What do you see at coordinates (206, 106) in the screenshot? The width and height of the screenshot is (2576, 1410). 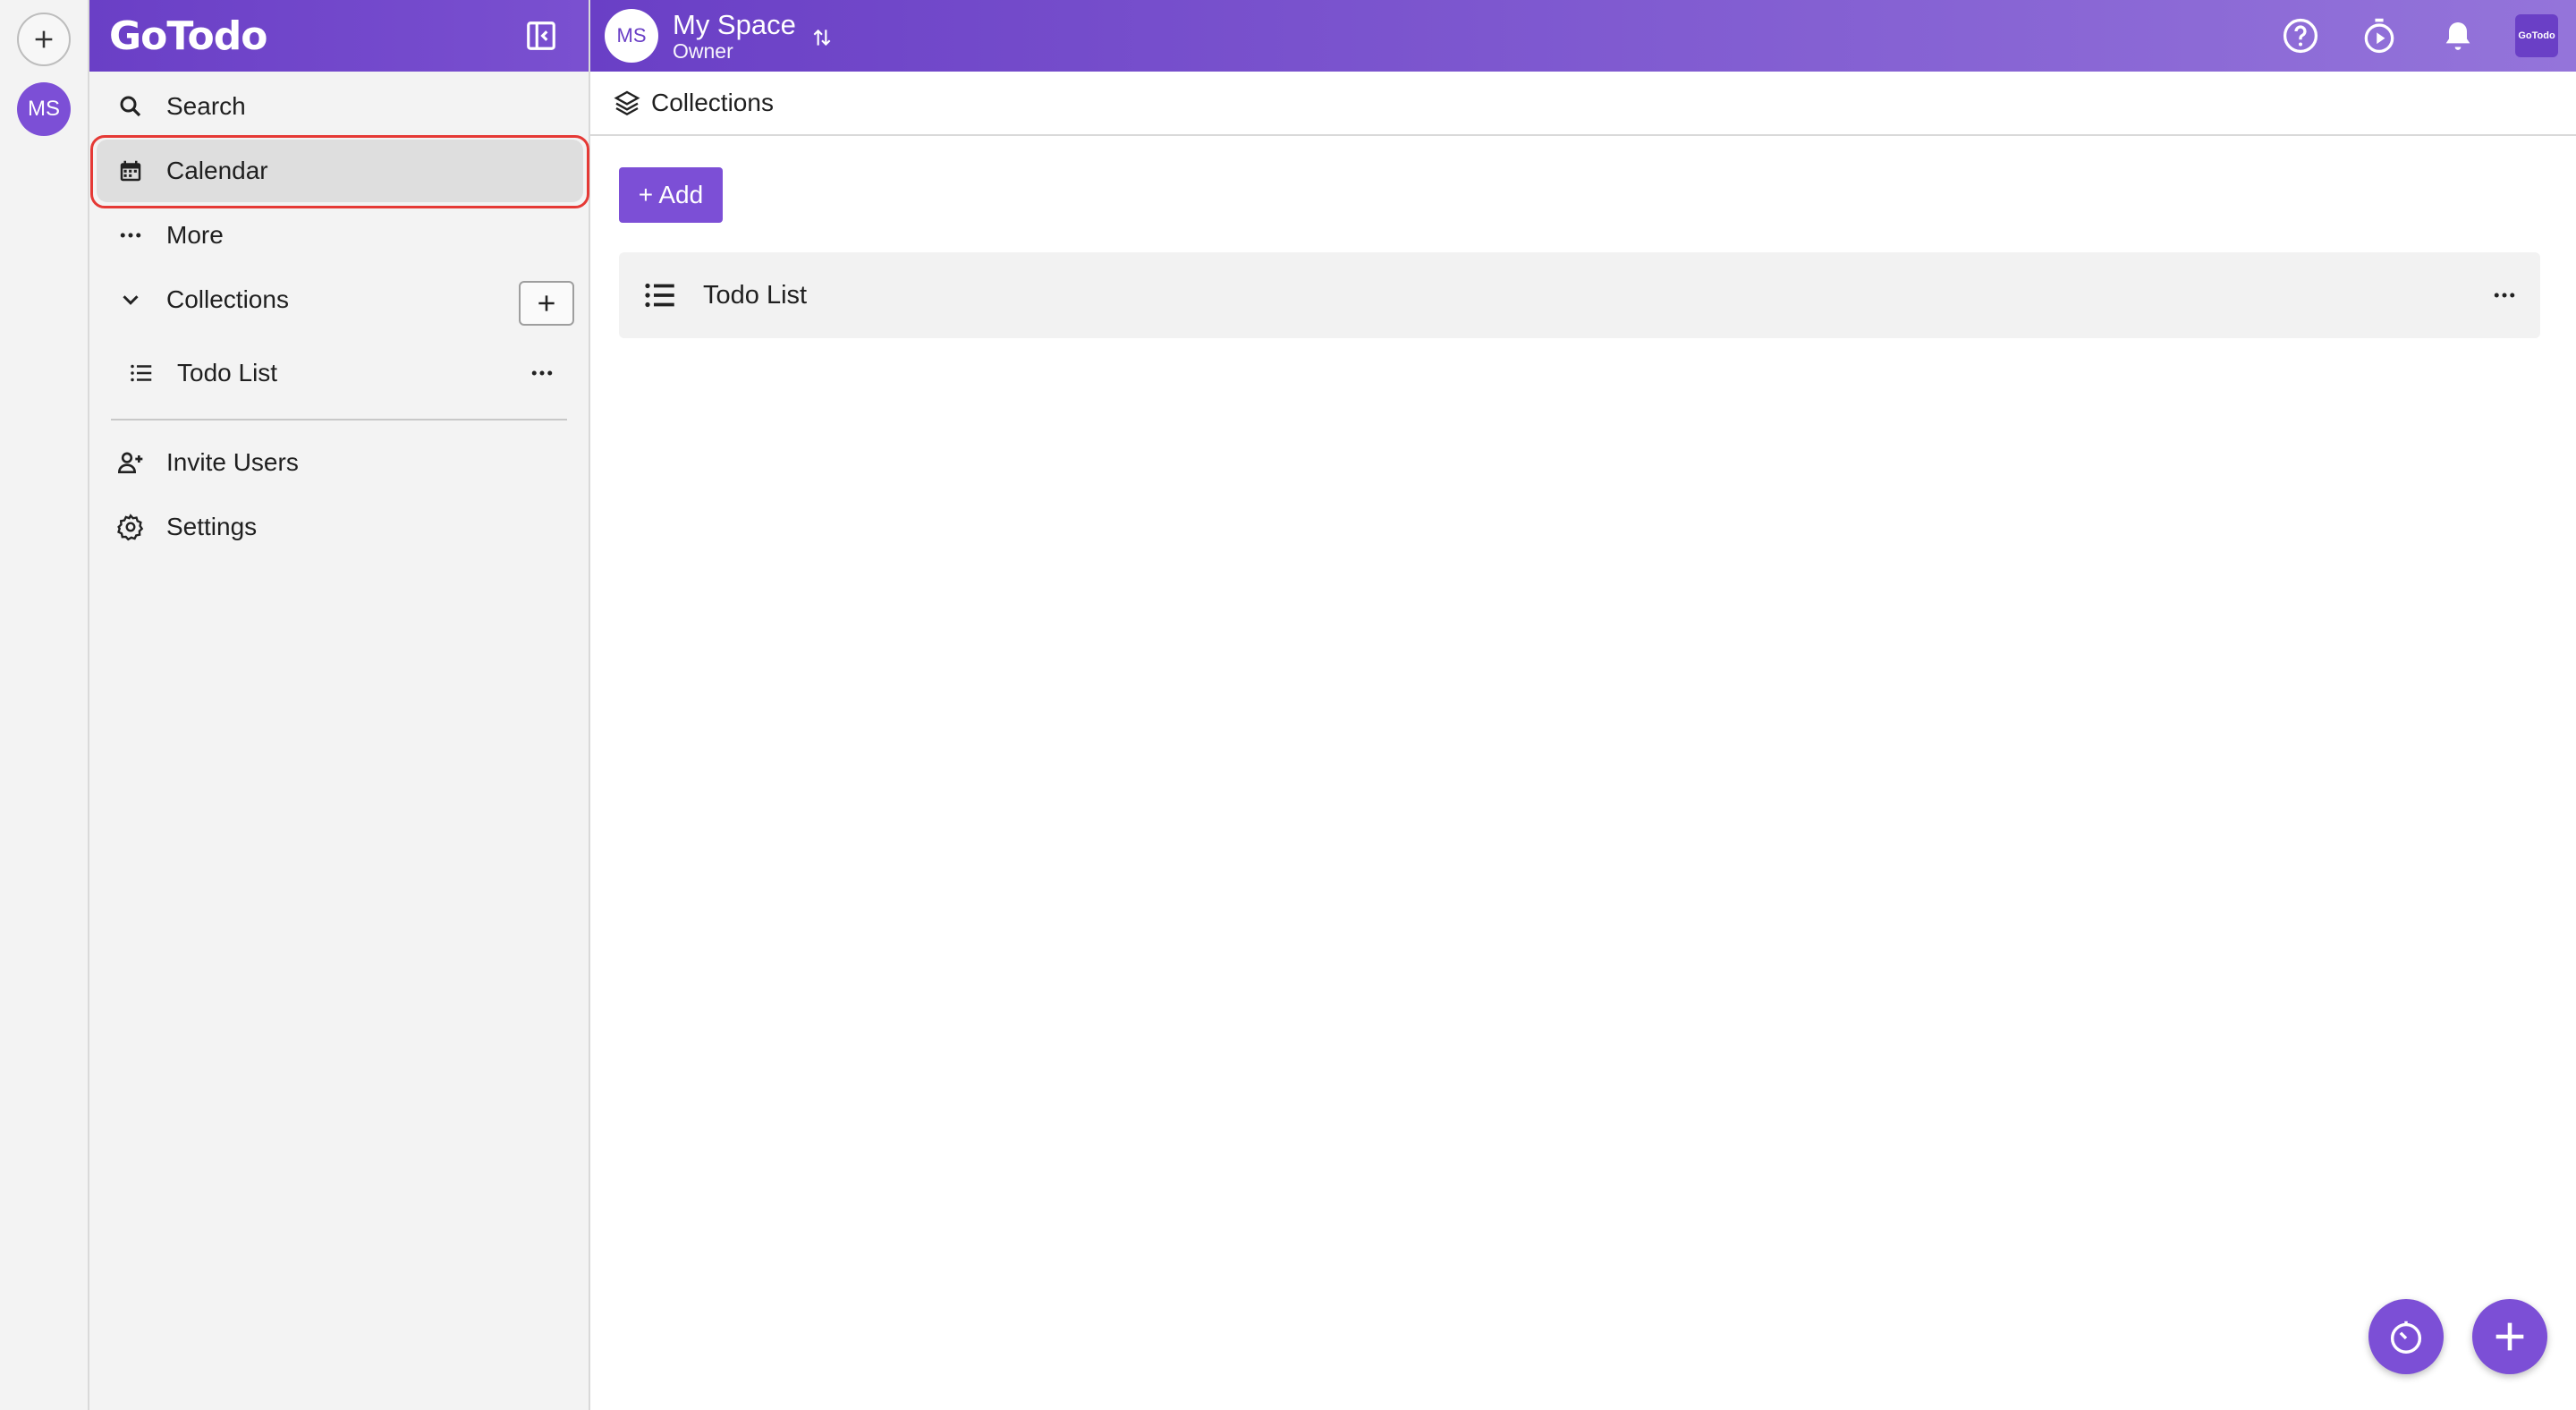 I see `sidebar-item-label: Search` at bounding box center [206, 106].